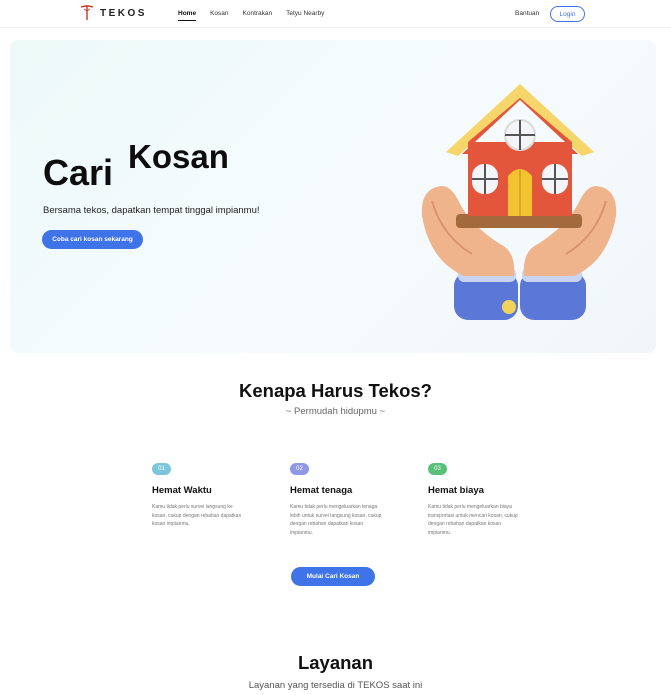 This screenshot has width=671, height=695. Describe the element at coordinates (333, 576) in the screenshot. I see `start-search-button: Mulai Cari Kosan` at that location.